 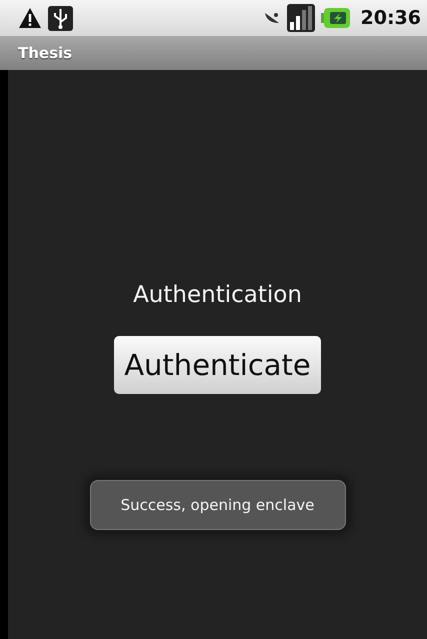 I want to click on app-title: Thesis, so click(x=45, y=53).